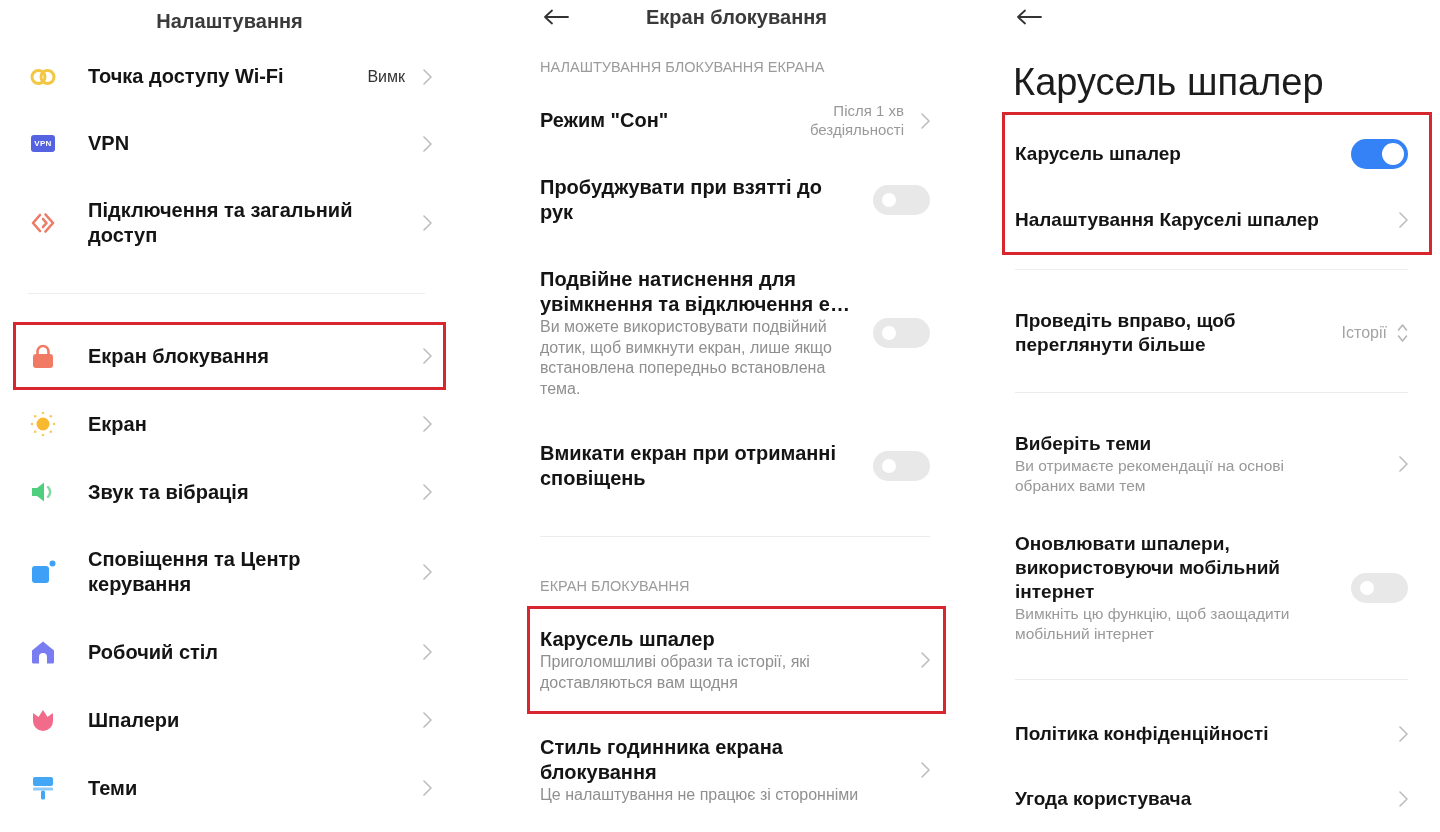  I want to click on linked-rings-icon, so click(43, 76).